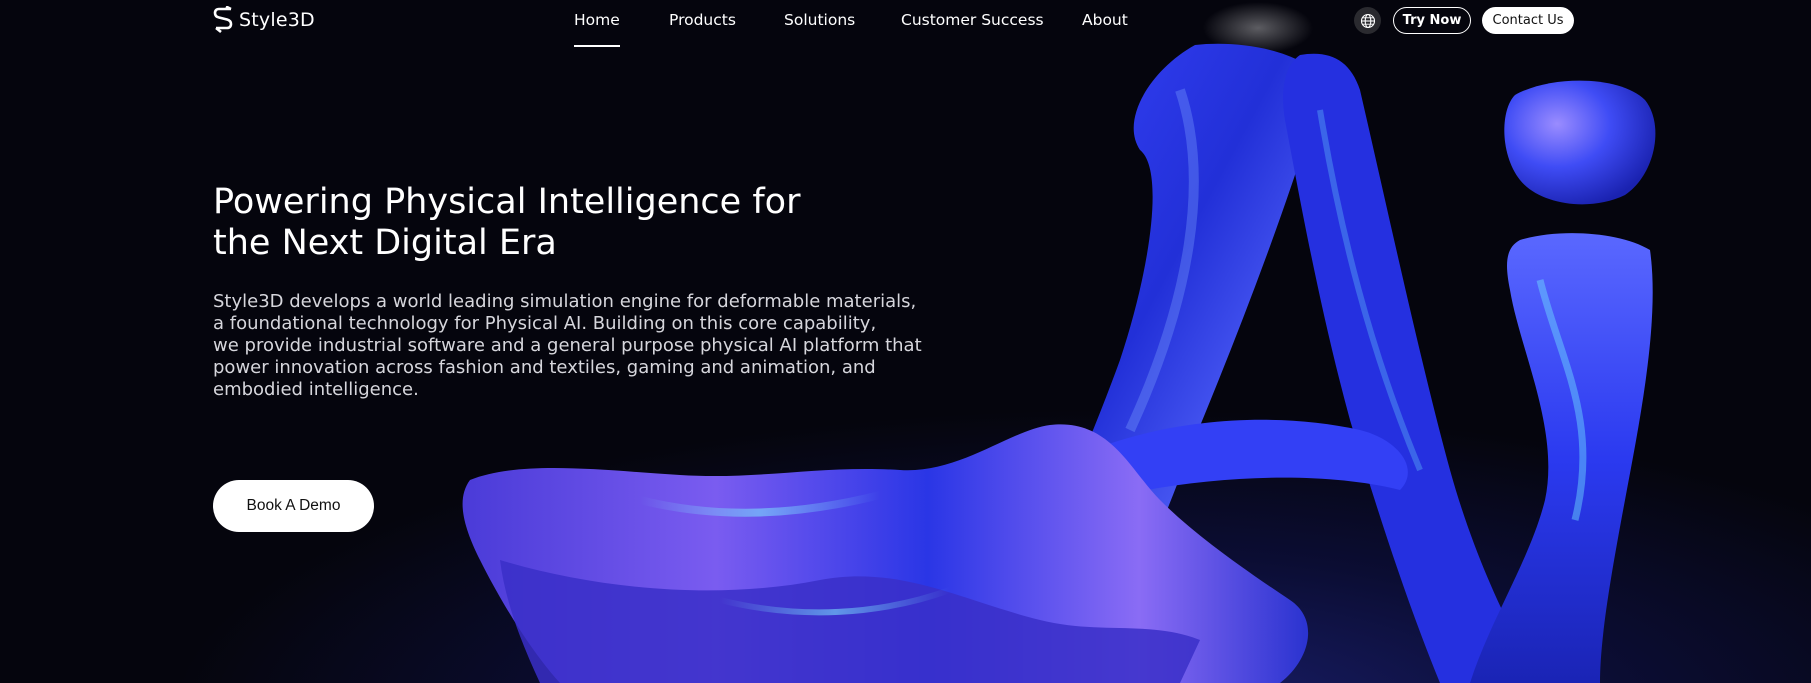 This screenshot has height=683, width=1811. Describe the element at coordinates (1105, 20) in the screenshot. I see `nav-about: About` at that location.